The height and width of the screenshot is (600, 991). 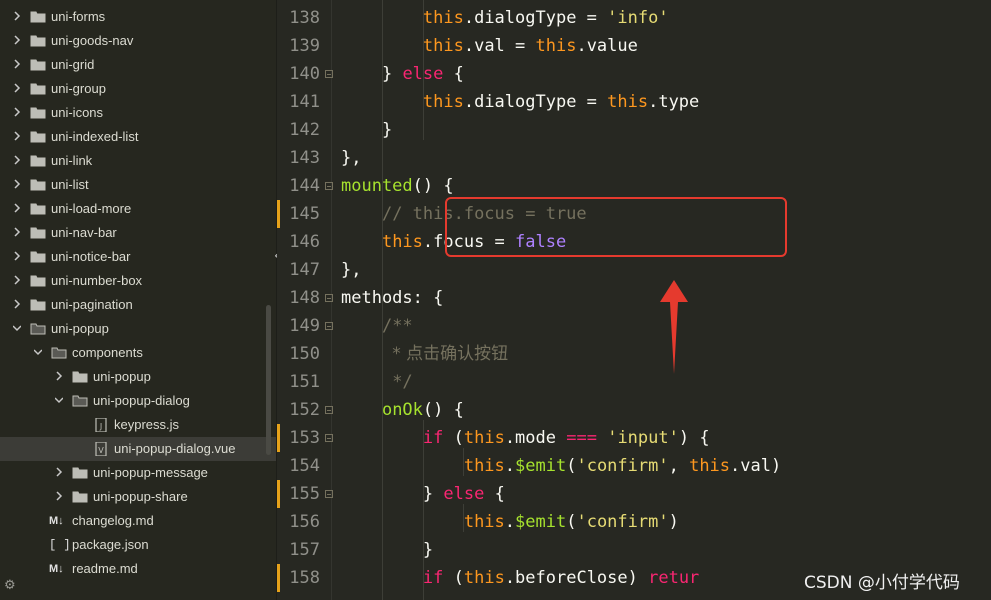 What do you see at coordinates (138, 161) in the screenshot?
I see `file-tree-item: uni-link` at bounding box center [138, 161].